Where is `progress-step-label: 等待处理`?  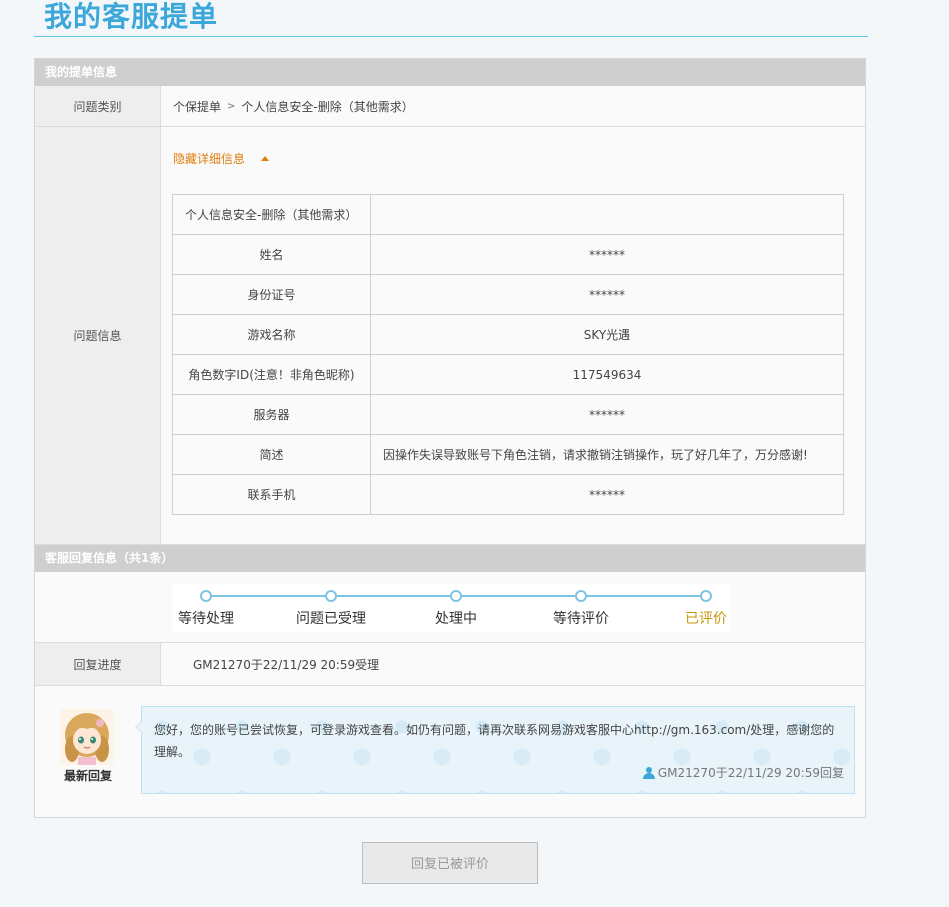 progress-step-label: 等待处理 is located at coordinates (206, 619).